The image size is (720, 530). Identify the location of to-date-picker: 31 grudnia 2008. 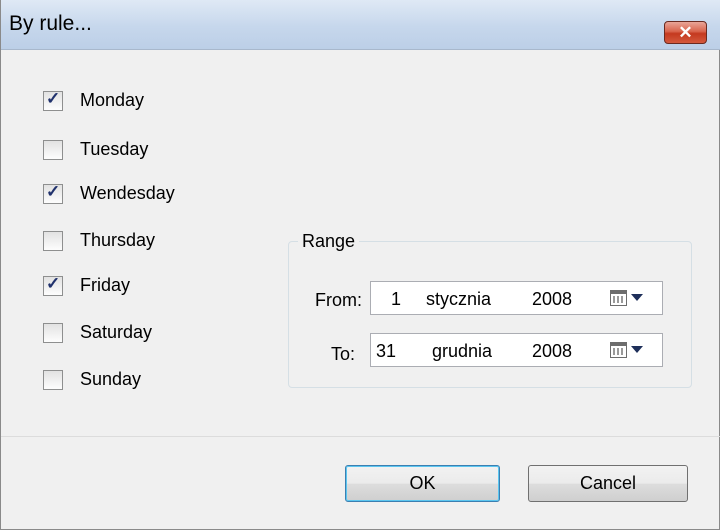
(516, 350).